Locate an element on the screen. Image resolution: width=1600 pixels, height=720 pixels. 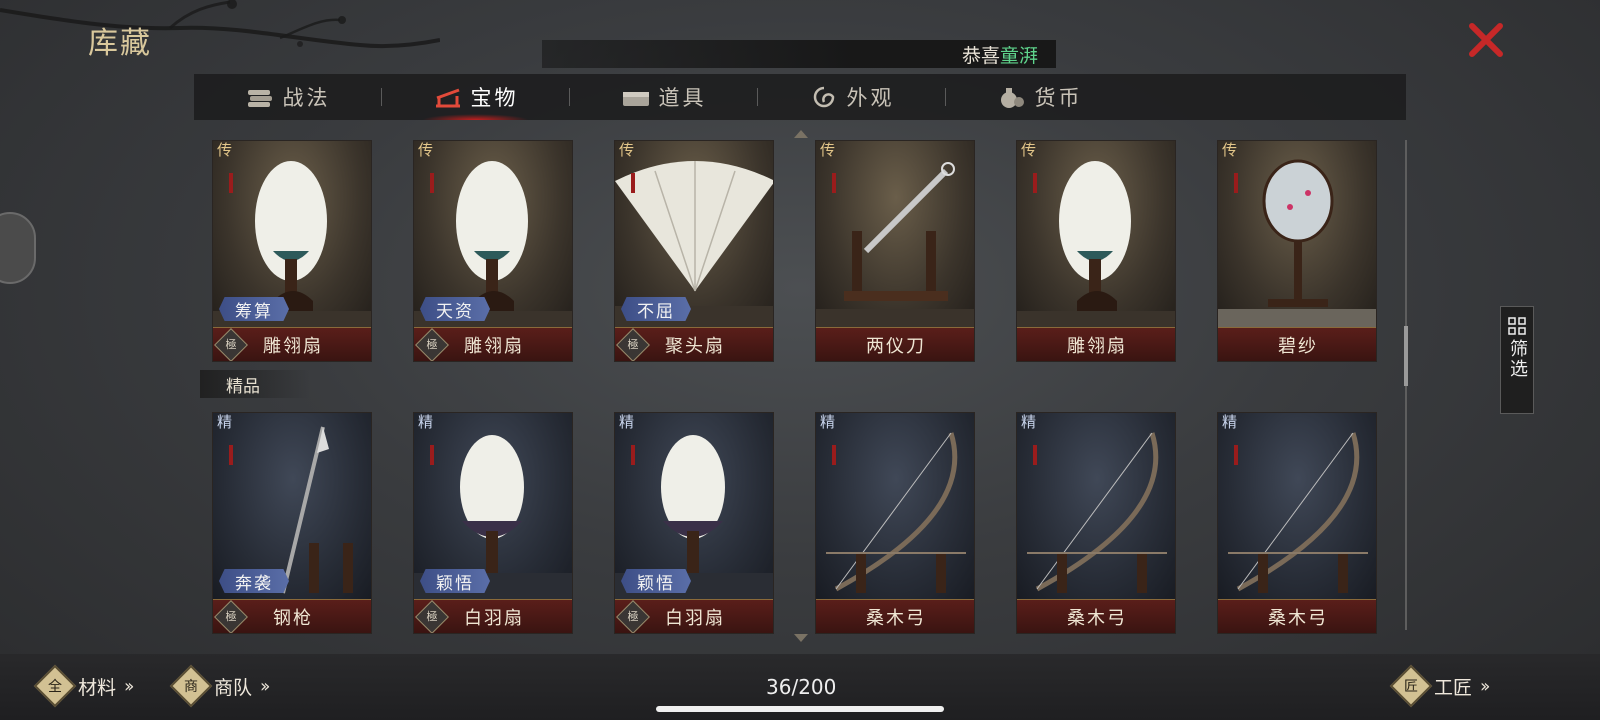
treasure-card: 精奔袭 钢枪極 is located at coordinates (292, 523).